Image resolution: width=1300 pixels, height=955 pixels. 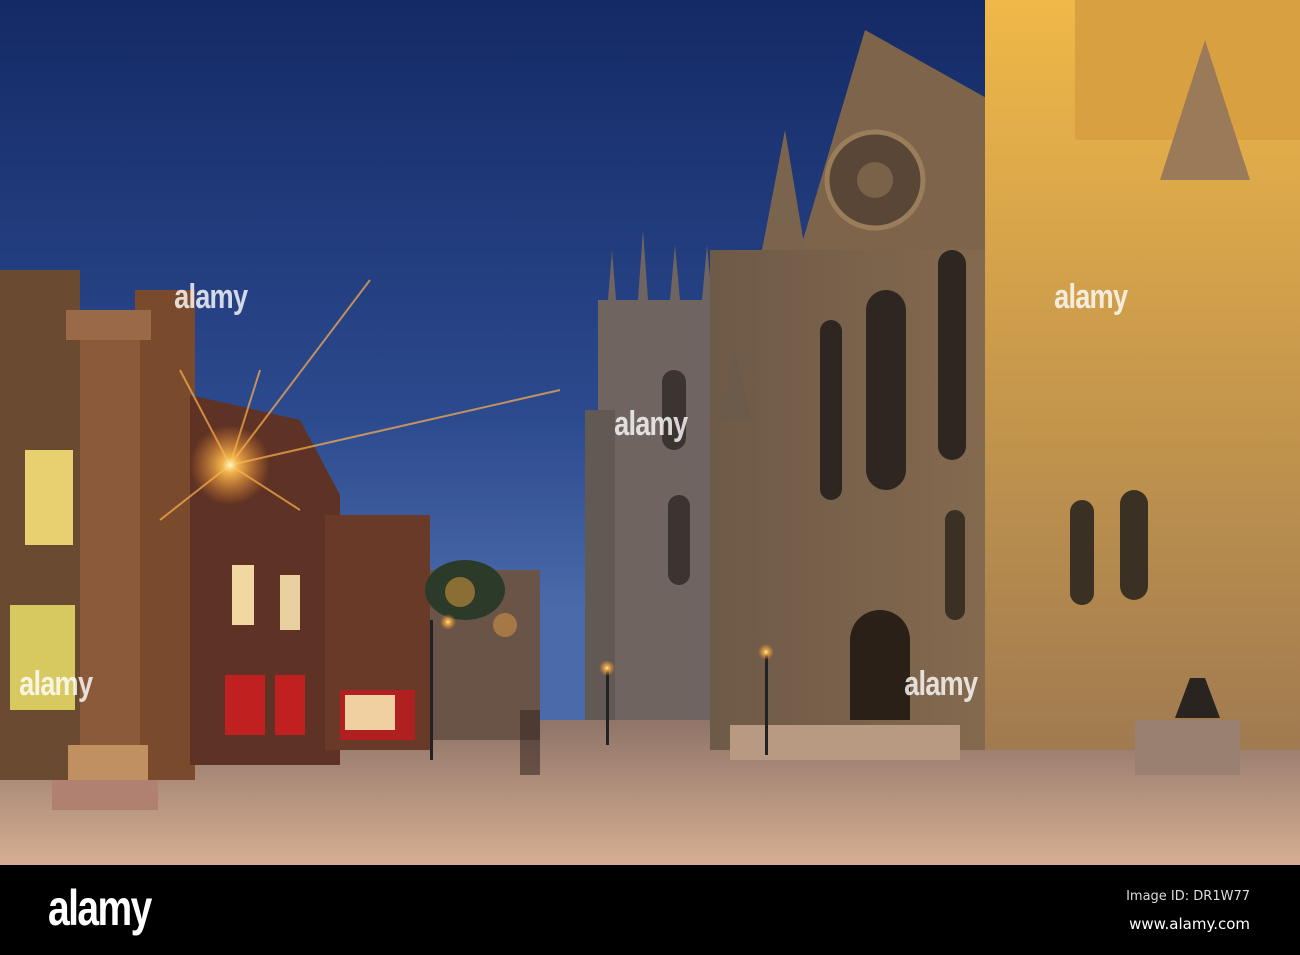 What do you see at coordinates (1188, 896) in the screenshot?
I see `image-id: Image ID: DR1W77` at bounding box center [1188, 896].